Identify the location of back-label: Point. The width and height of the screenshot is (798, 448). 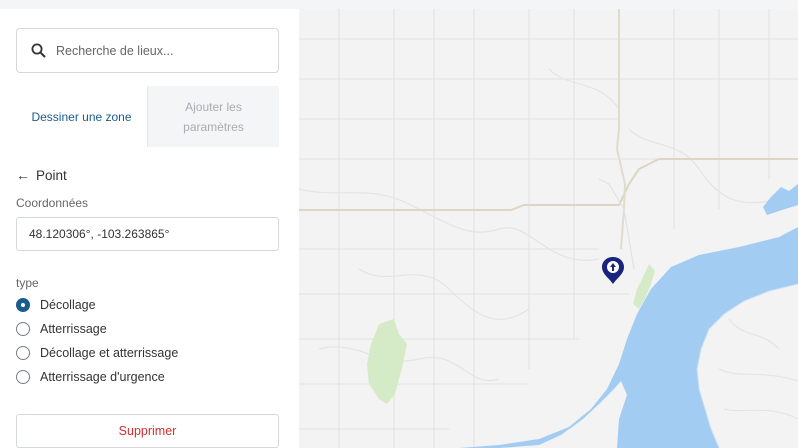
(51, 175).